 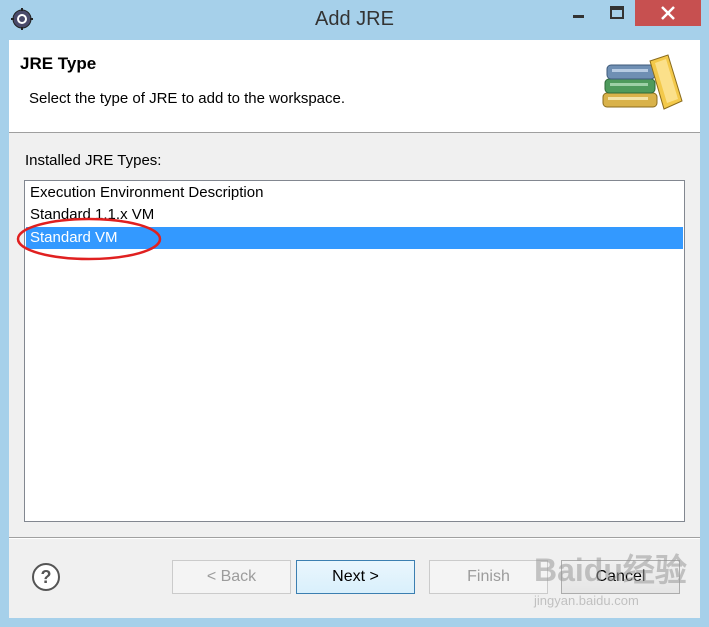 I want to click on back-button: < Back, so click(x=231, y=577).